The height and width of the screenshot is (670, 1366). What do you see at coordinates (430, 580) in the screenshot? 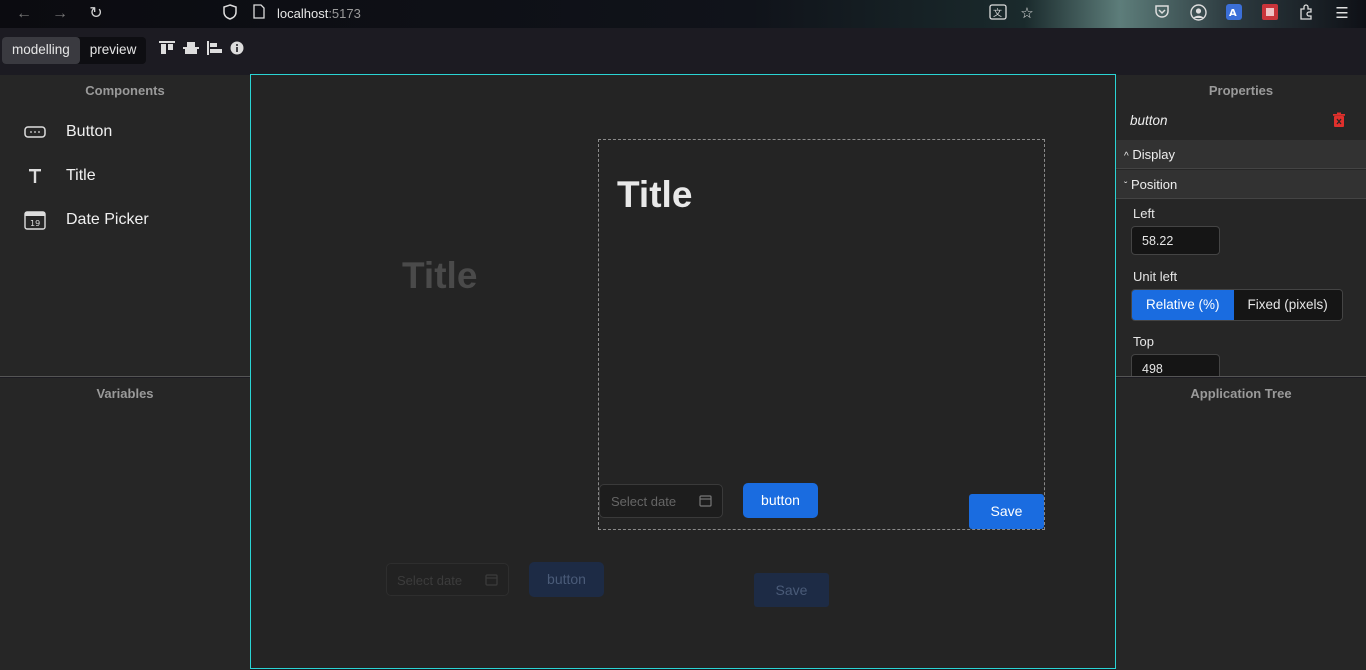
I see `ghost-date-placeholder: Select date` at bounding box center [430, 580].